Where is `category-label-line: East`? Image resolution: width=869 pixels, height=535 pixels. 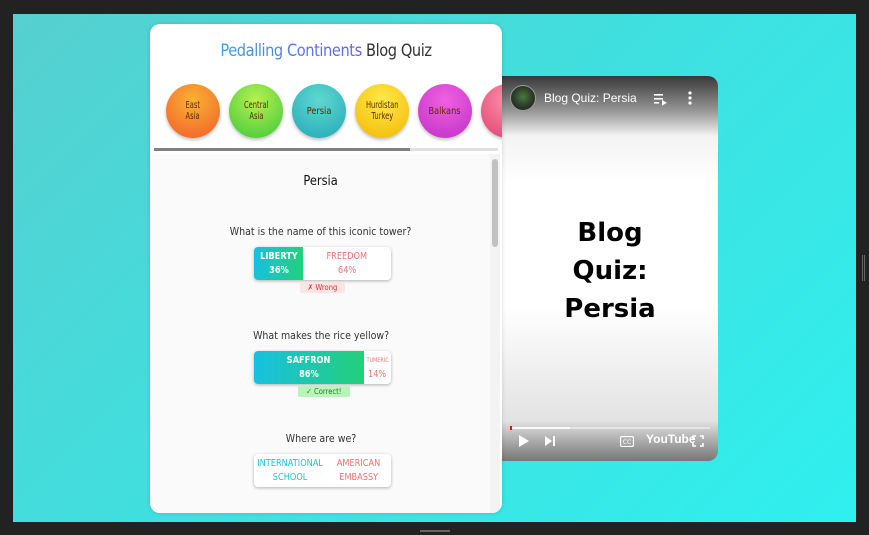 category-label-line: East is located at coordinates (193, 105).